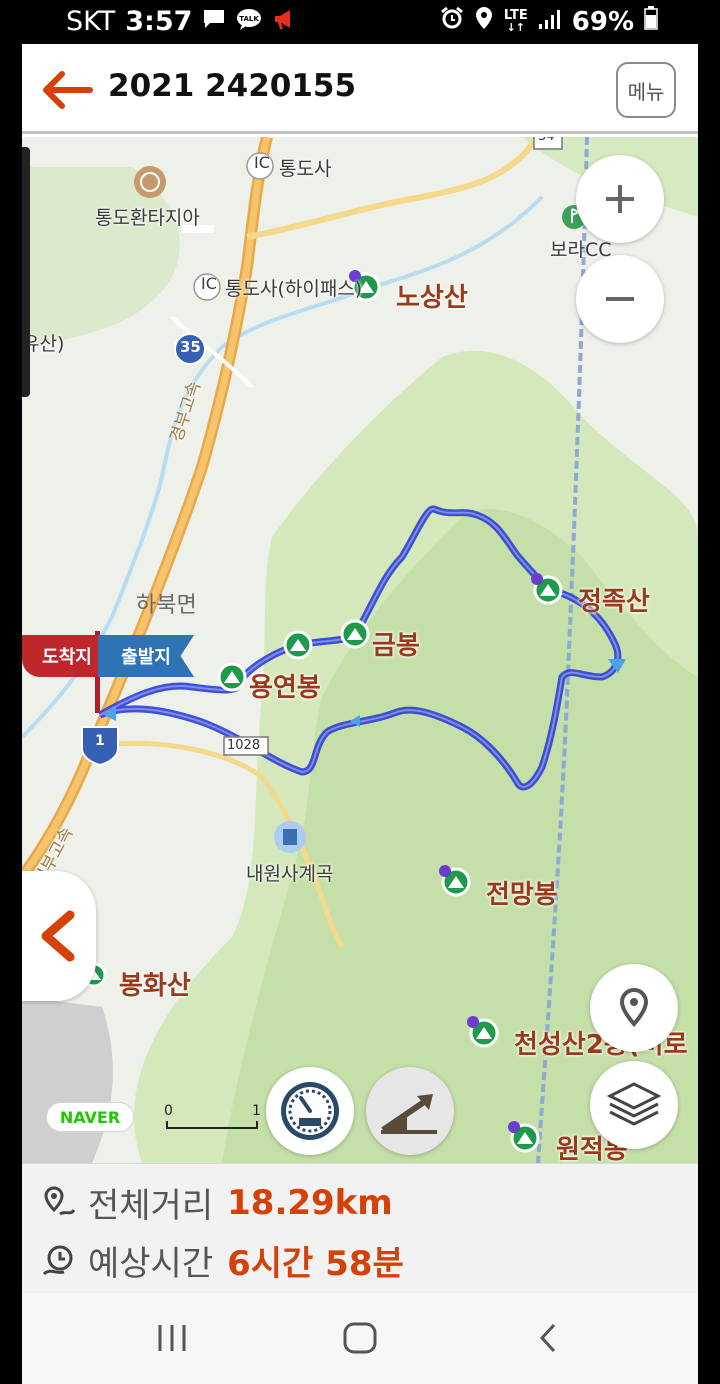  Describe the element at coordinates (396, 646) in the screenshot. I see `peak-label-geumbong: 금봉` at that location.